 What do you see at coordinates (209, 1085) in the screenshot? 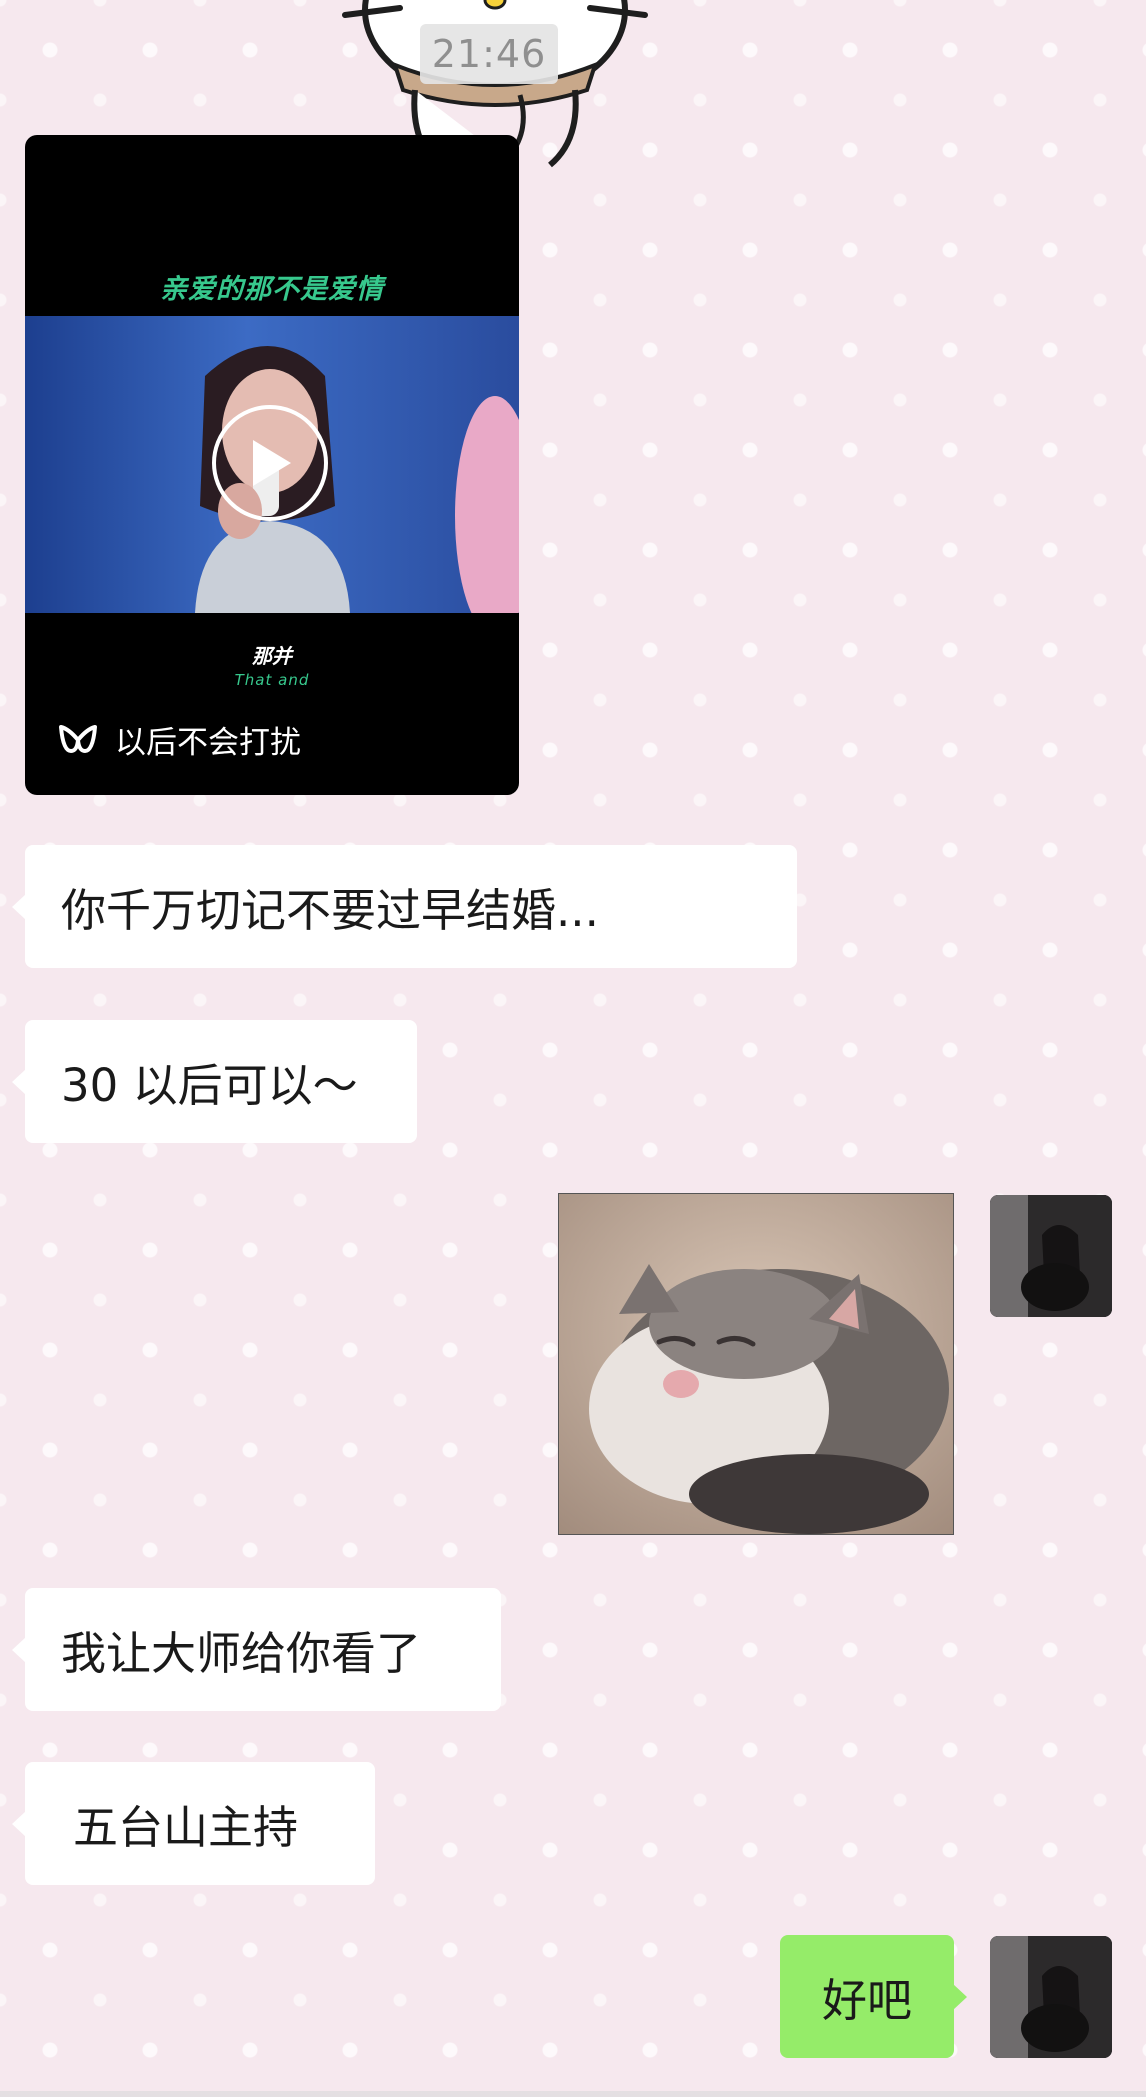
I see `message-text: 30 以后可以～` at bounding box center [209, 1085].